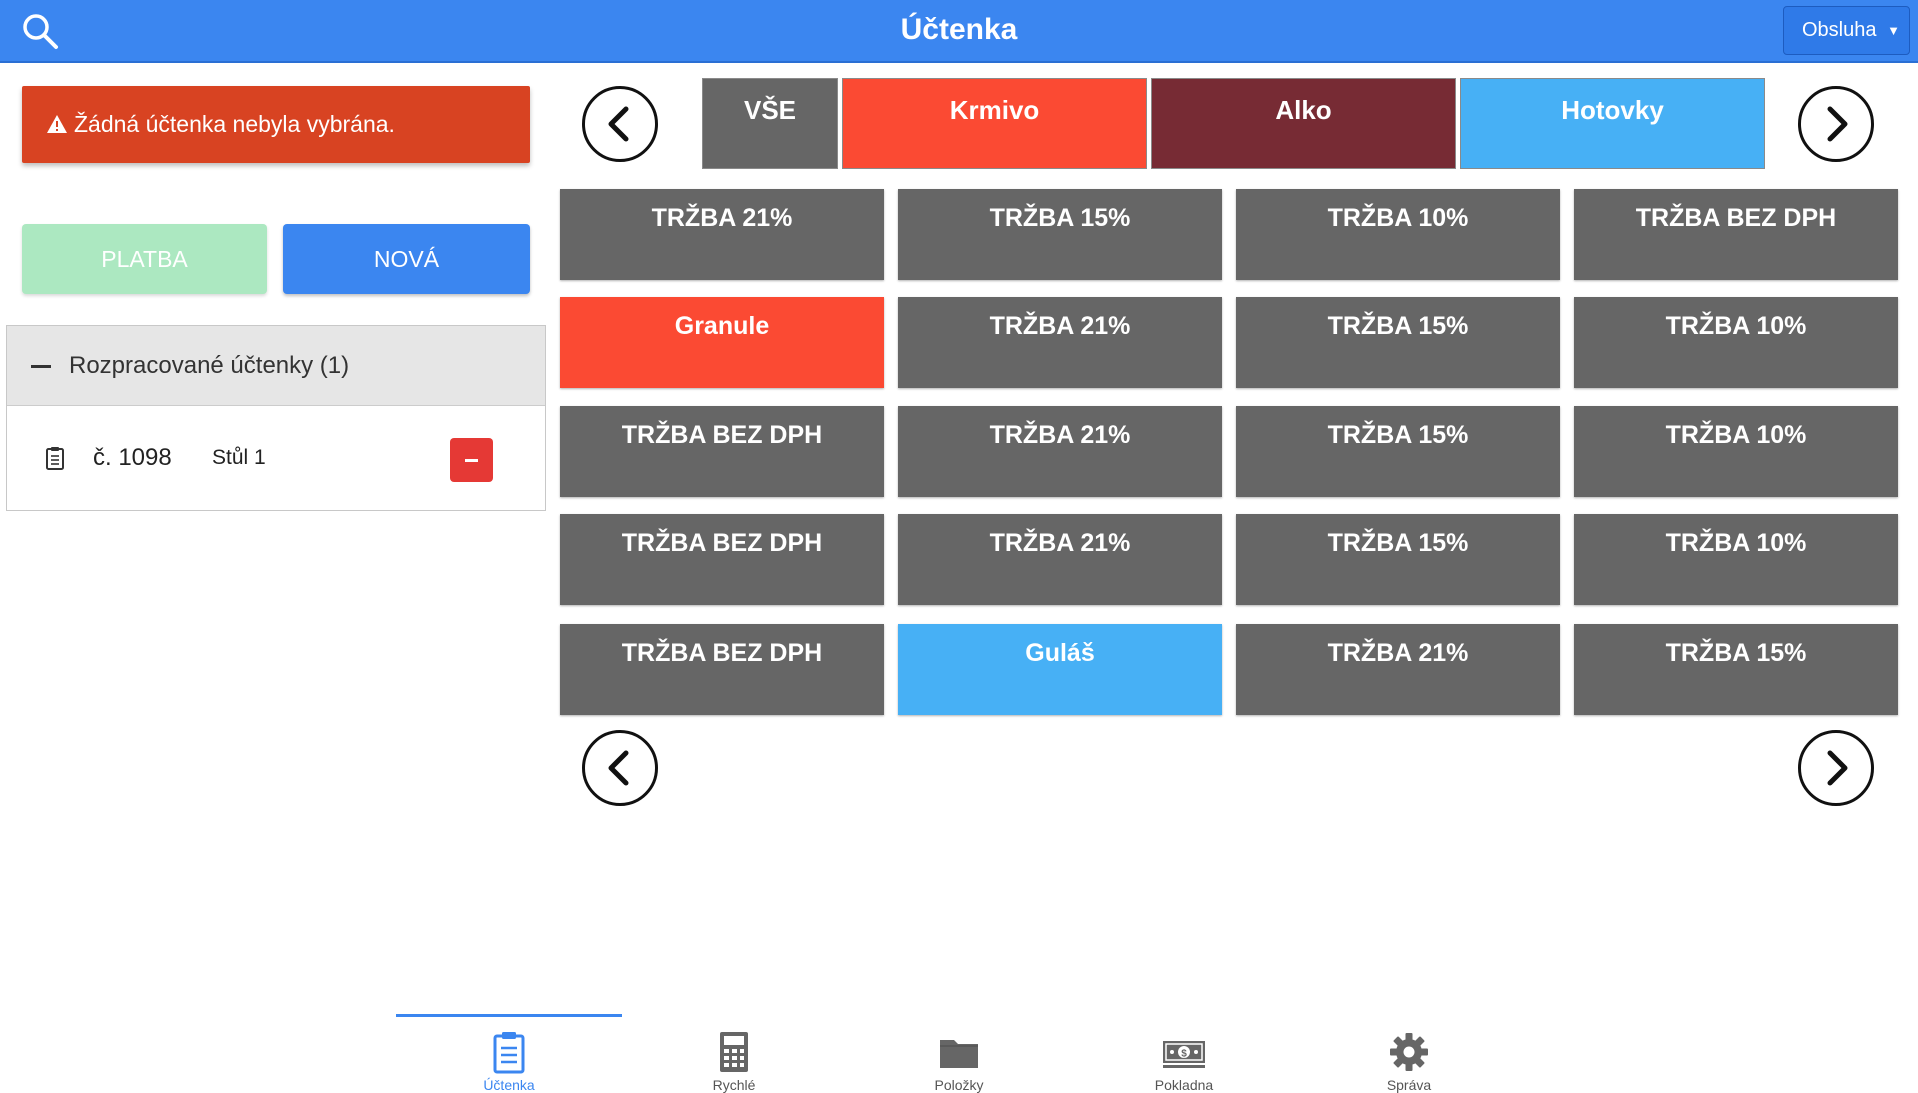 The height and width of the screenshot is (1093, 1918). I want to click on receipt-table: Stůl 1, so click(239, 457).